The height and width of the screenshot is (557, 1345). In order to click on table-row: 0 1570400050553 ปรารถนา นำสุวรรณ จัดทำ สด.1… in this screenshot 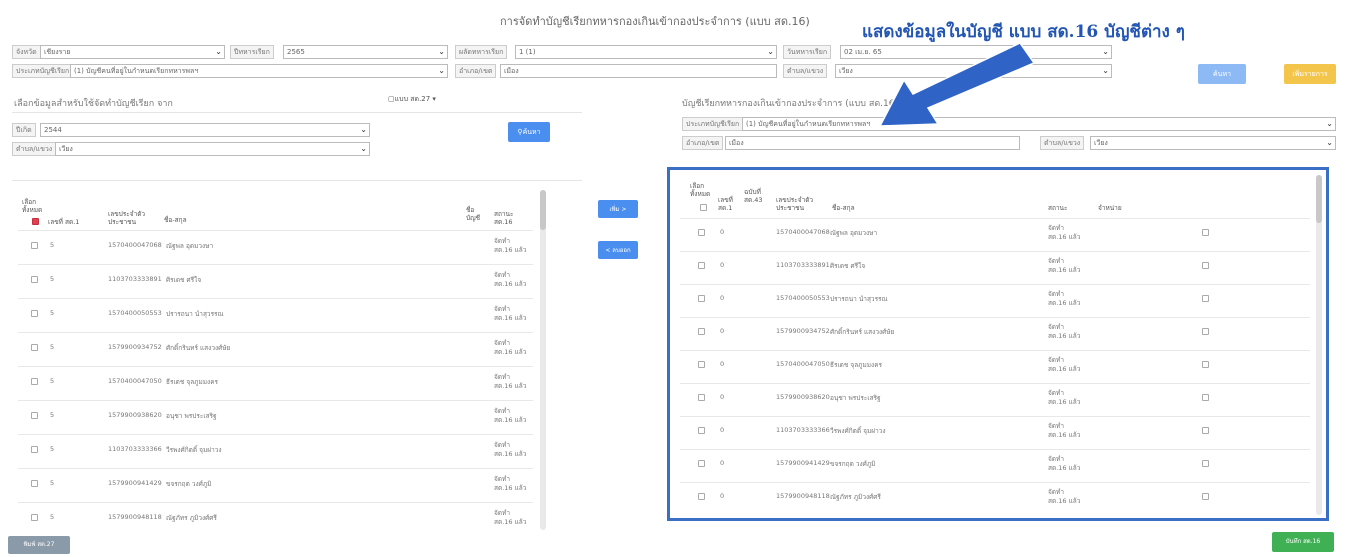, I will do `click(995, 300)`.